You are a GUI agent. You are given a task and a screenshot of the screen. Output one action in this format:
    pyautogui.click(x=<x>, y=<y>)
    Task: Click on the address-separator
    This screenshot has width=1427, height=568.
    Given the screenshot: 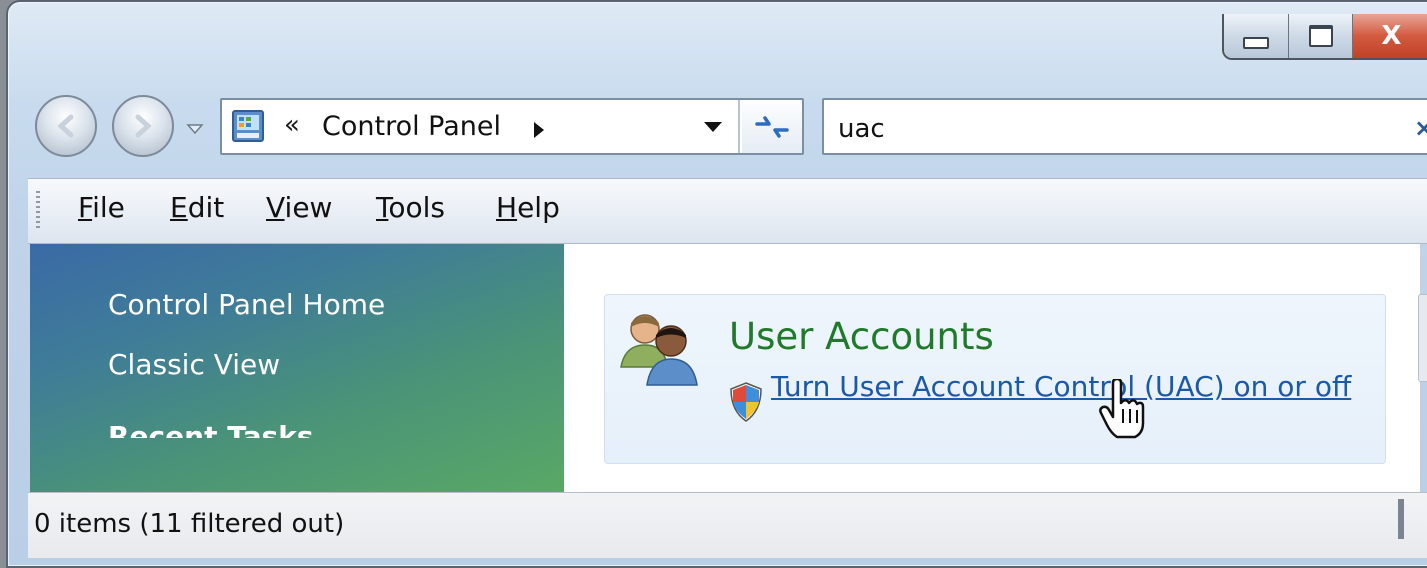 What is the action you would take?
    pyautogui.click(x=739, y=126)
    